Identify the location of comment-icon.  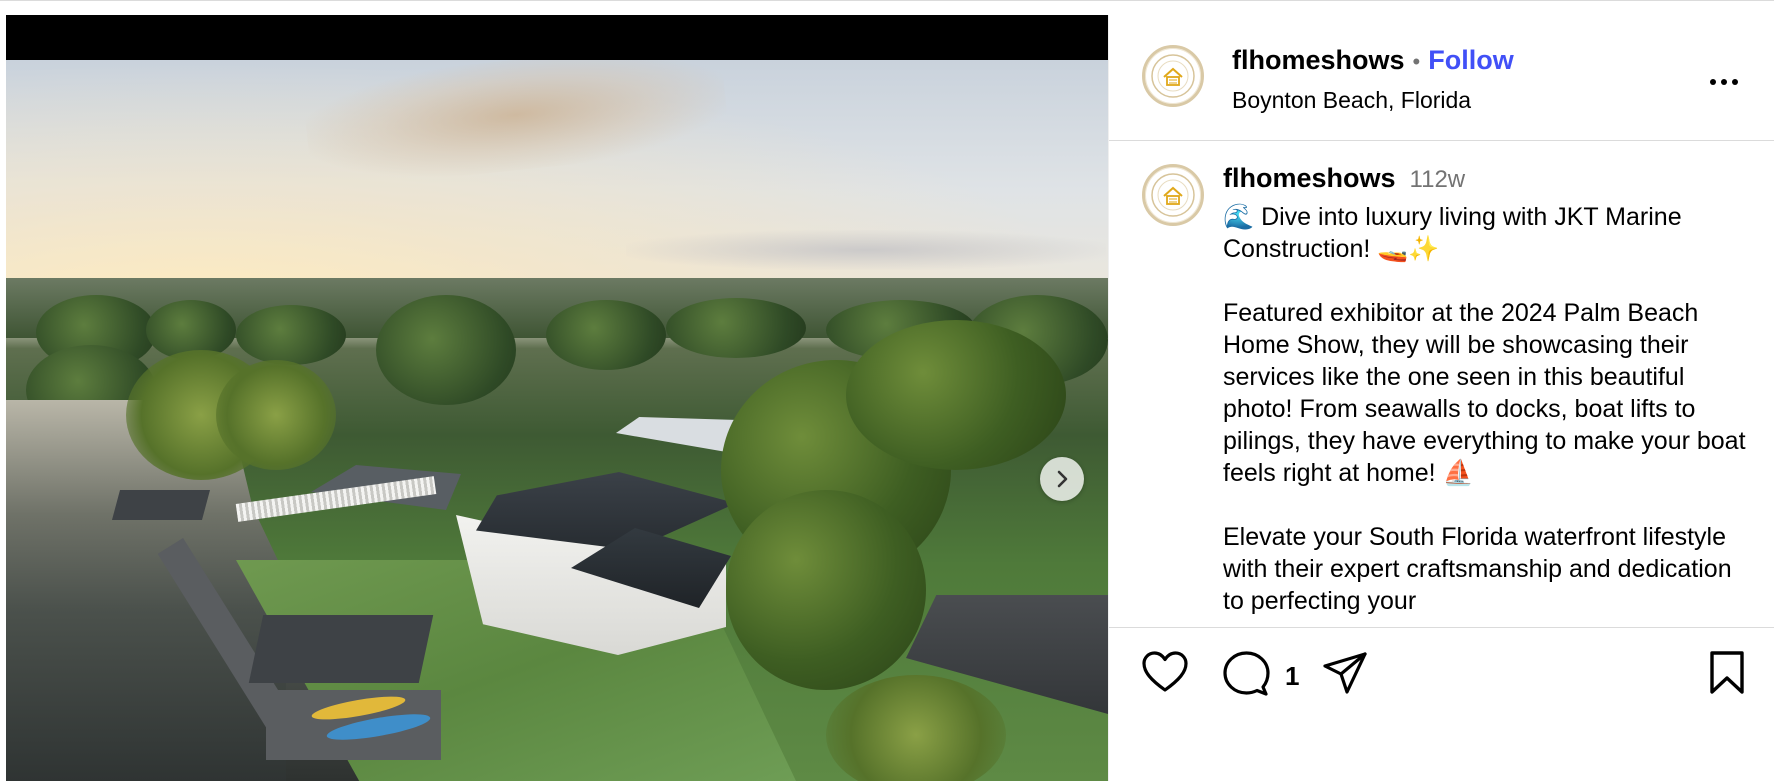
(1246, 673).